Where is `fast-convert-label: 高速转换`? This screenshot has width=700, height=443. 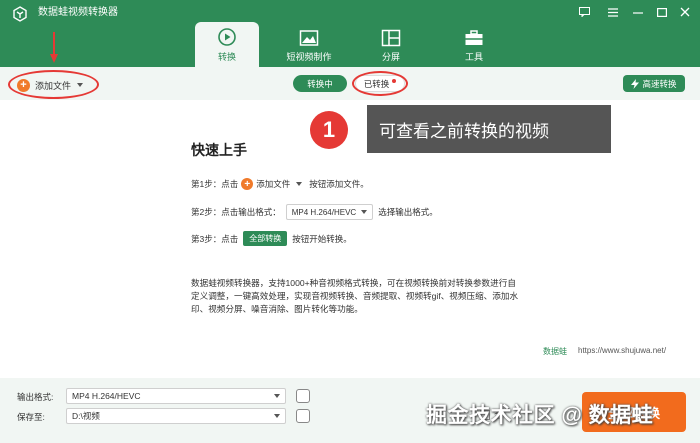 fast-convert-label: 高速转换 is located at coordinates (659, 83).